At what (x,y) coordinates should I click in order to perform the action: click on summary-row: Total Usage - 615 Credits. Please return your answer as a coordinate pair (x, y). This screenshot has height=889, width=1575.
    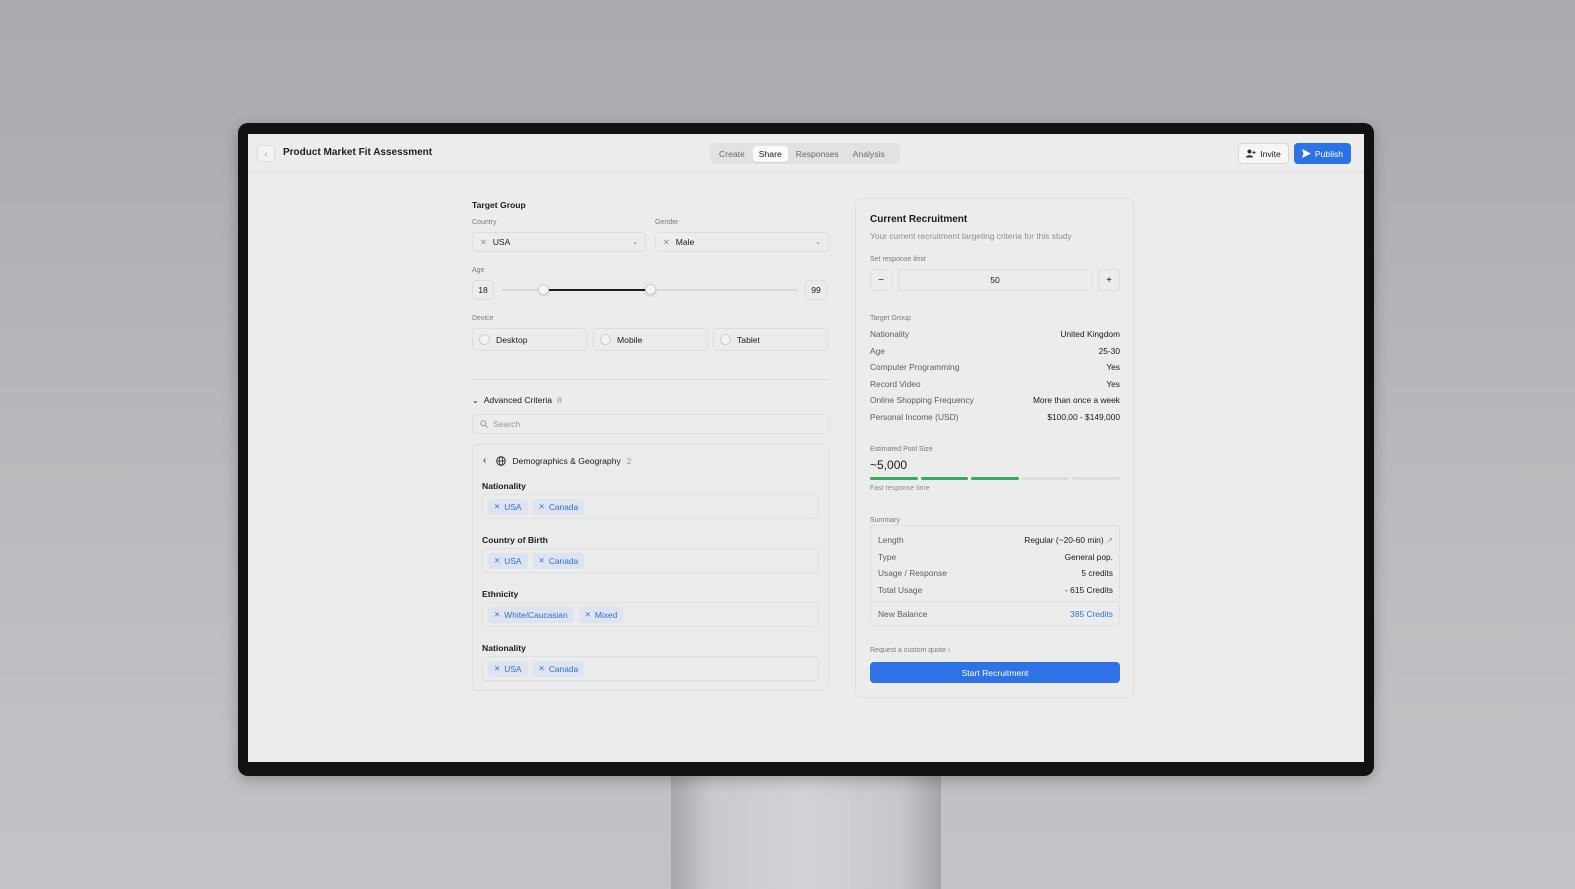
    Looking at the image, I should click on (995, 590).